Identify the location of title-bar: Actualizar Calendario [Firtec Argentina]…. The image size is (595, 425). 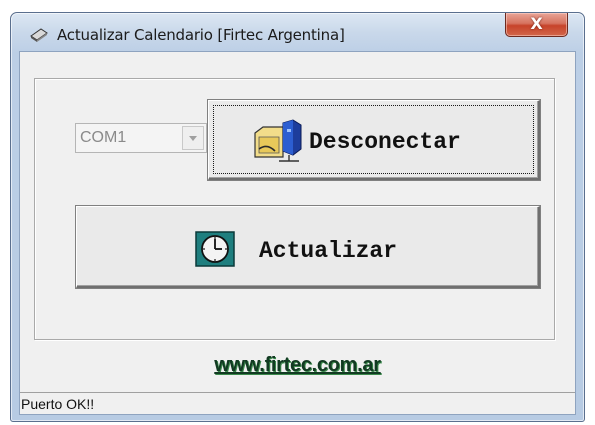
(297, 33).